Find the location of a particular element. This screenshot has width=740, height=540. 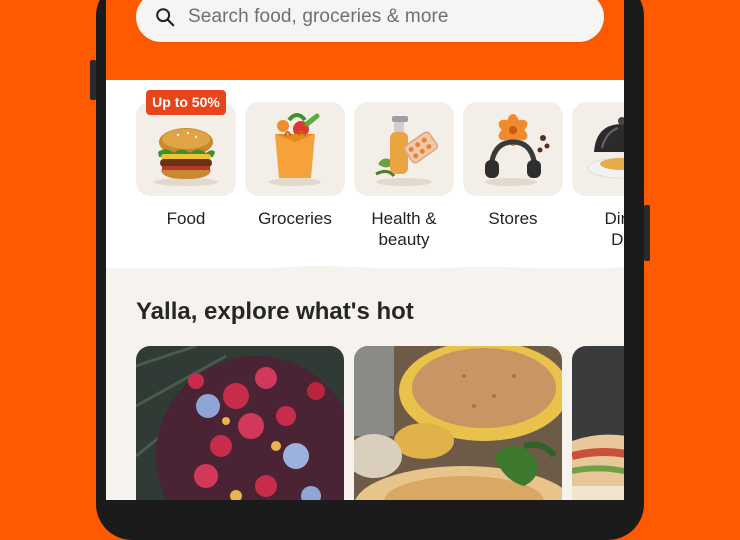

explore-card-berries is located at coordinates (240, 423).